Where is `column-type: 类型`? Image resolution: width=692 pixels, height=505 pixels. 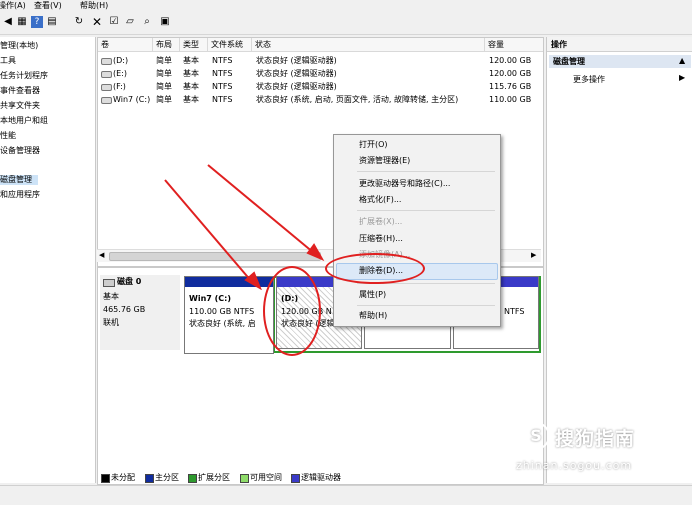
column-type: 类型 is located at coordinates (194, 45).